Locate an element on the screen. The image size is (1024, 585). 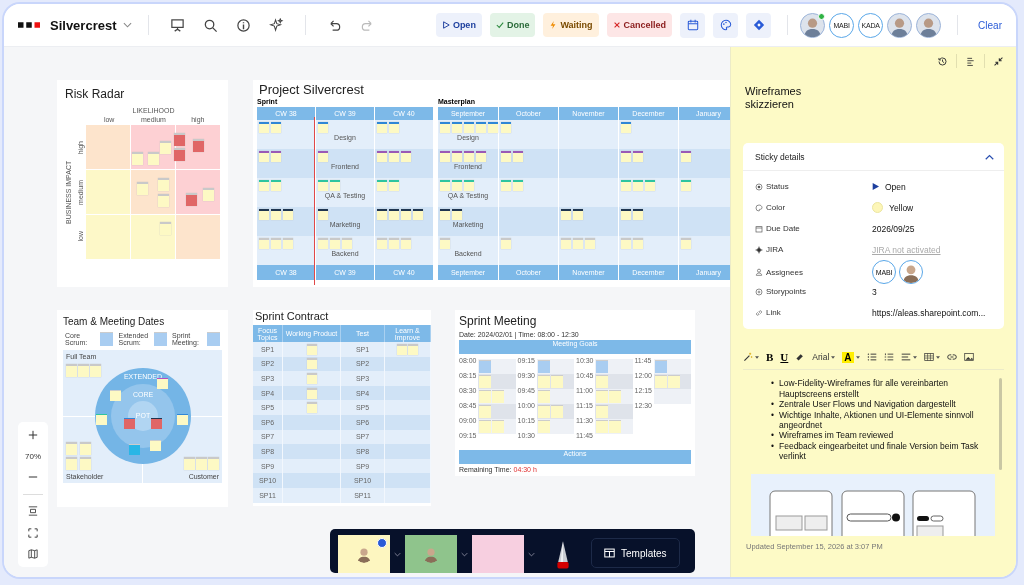
bullet-item: Zentrale User Flows und Navigation dargestellt is located at coordinates (867, 404).